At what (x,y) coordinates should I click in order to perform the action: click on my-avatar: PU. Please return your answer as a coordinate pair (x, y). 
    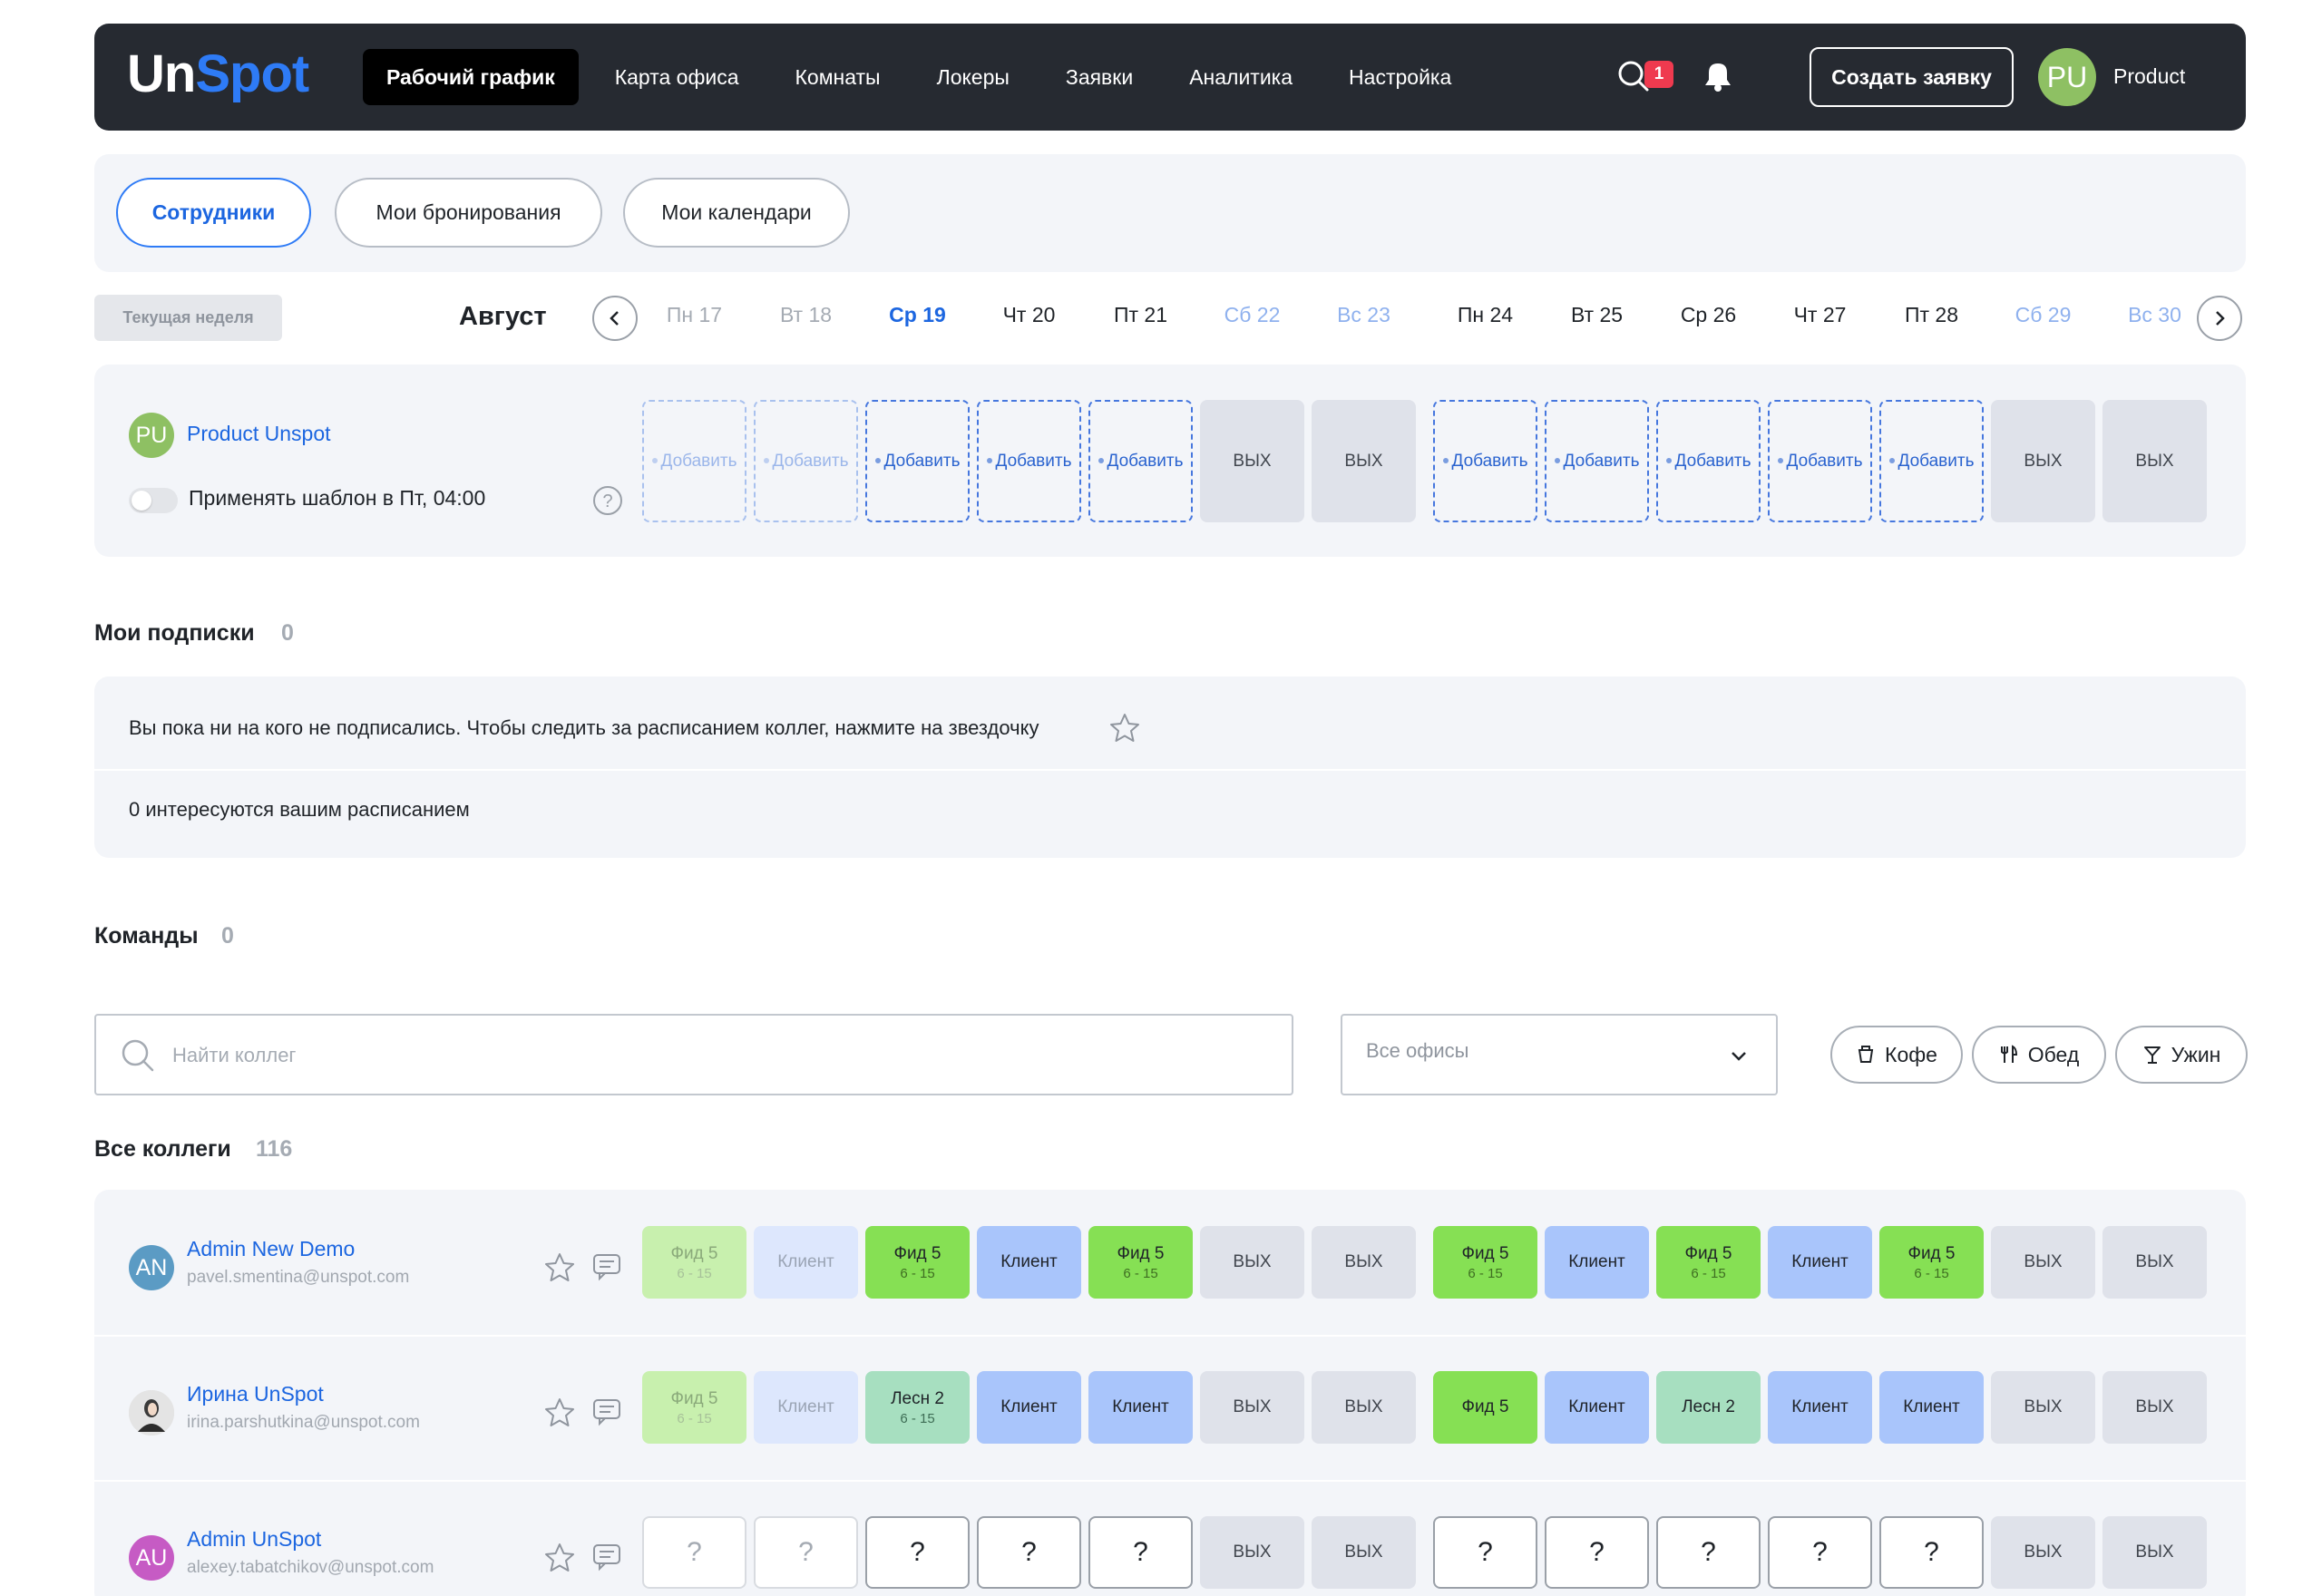
    Looking at the image, I should click on (151, 435).